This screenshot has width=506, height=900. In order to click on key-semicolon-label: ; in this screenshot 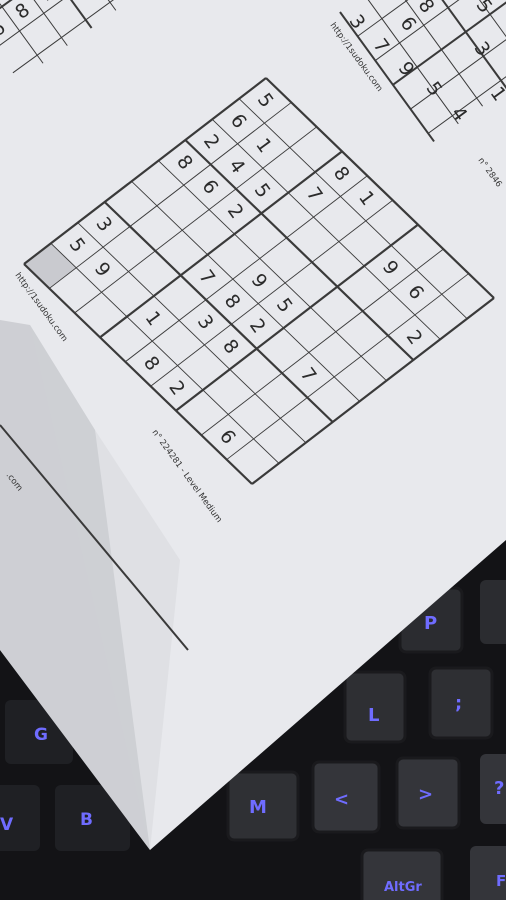, I will do `click(458, 703)`.